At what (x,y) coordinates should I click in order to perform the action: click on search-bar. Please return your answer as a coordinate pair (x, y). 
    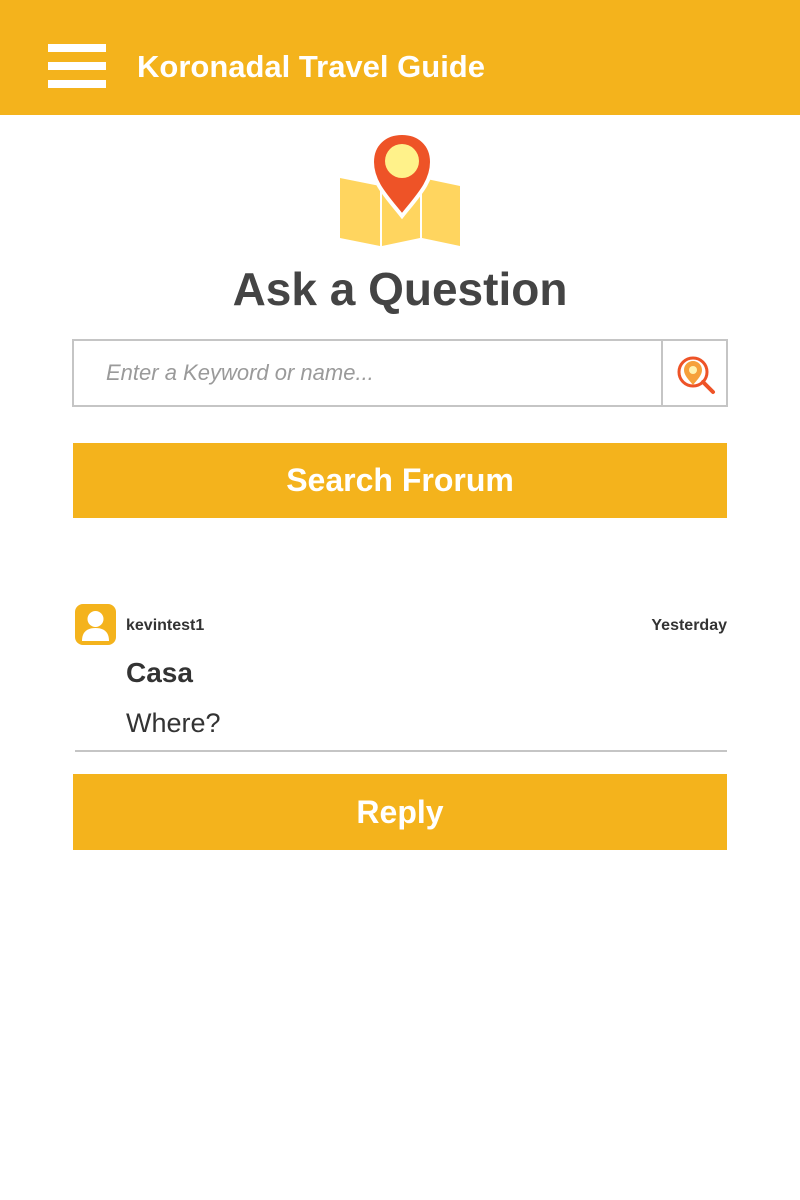
    Looking at the image, I should click on (400, 373).